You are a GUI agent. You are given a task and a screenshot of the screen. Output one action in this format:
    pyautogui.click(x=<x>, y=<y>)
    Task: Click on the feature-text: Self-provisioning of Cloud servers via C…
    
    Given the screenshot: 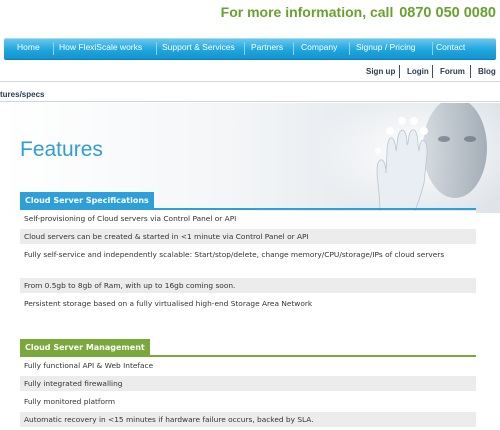 What is the action you would take?
    pyautogui.click(x=130, y=218)
    